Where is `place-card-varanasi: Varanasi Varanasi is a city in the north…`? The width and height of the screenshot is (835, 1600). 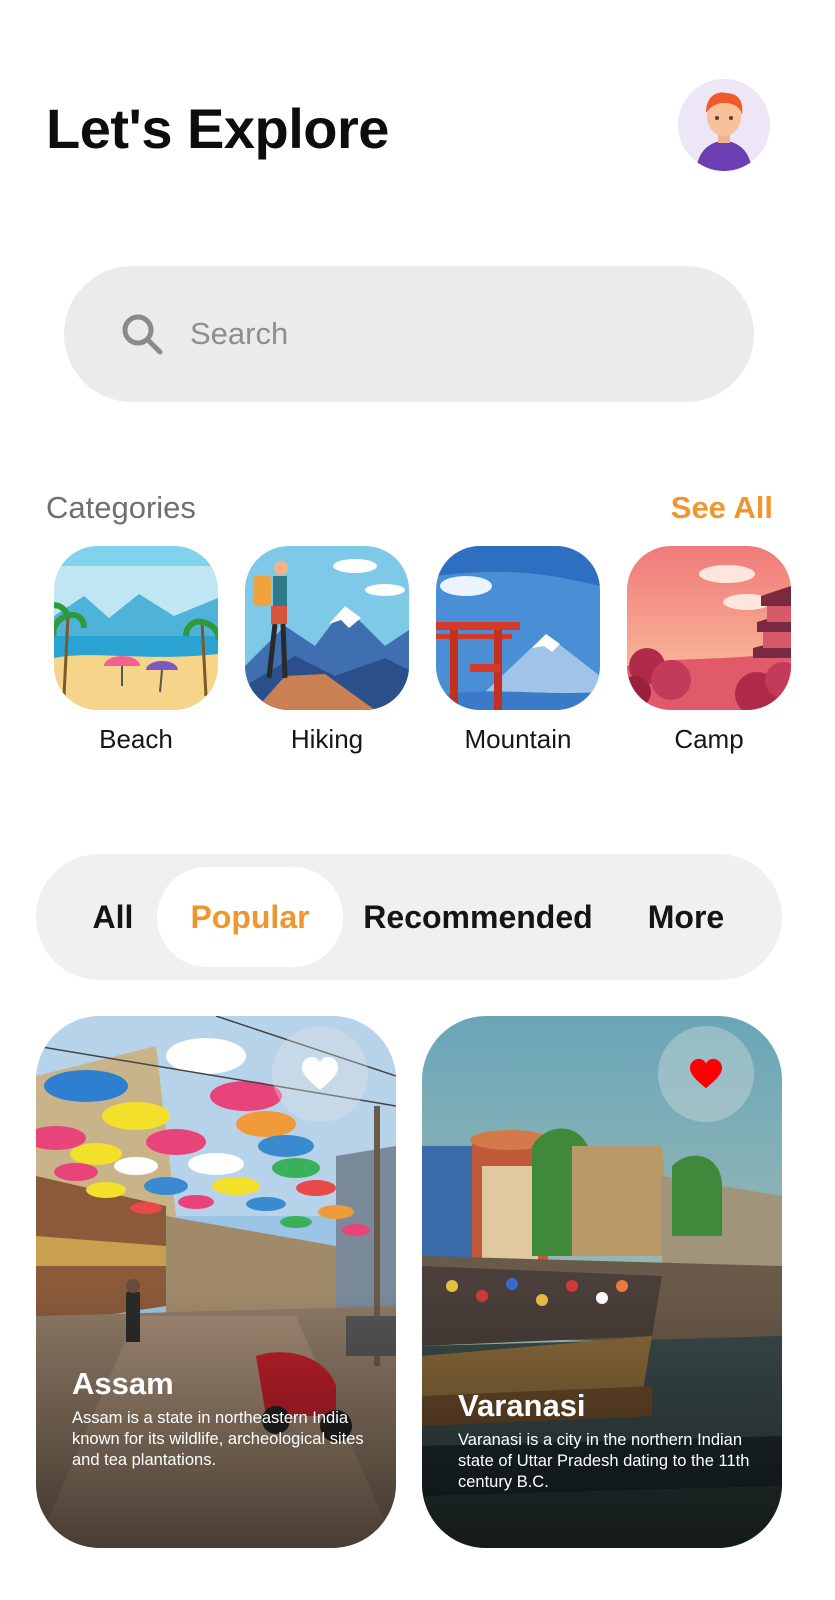
place-card-varanasi: Varanasi Varanasi is a city in the north… is located at coordinates (602, 1282).